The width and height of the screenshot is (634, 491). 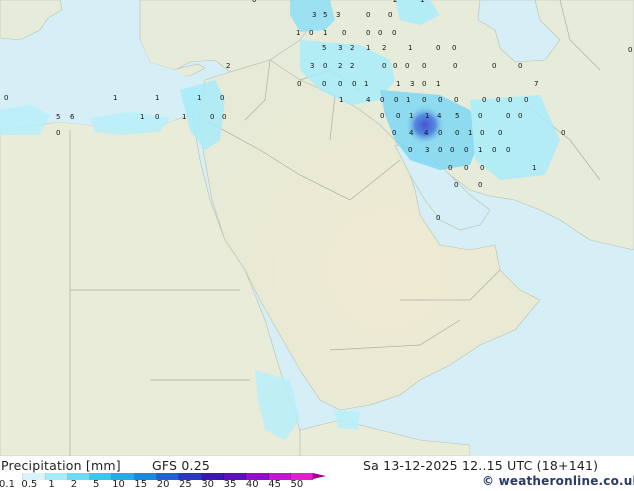 I want to click on scale-tick-label: 25, so click(x=185, y=484).